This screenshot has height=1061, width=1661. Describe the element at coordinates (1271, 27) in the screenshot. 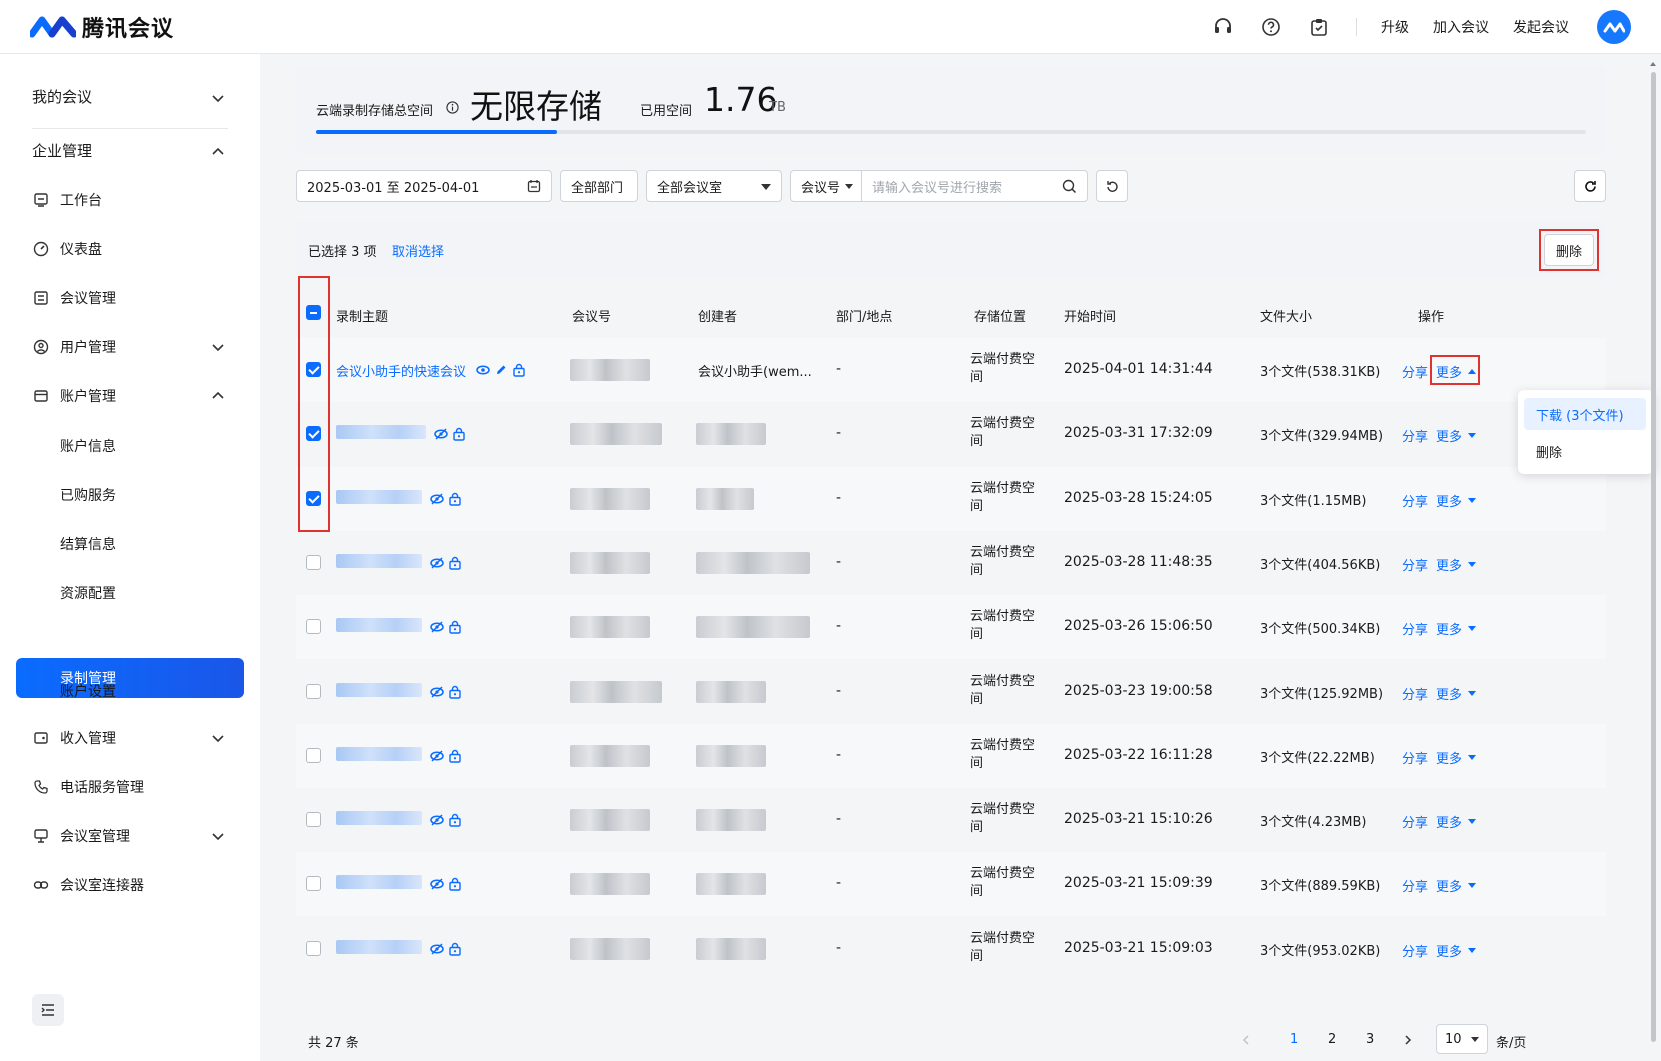

I see `help-icon` at that location.